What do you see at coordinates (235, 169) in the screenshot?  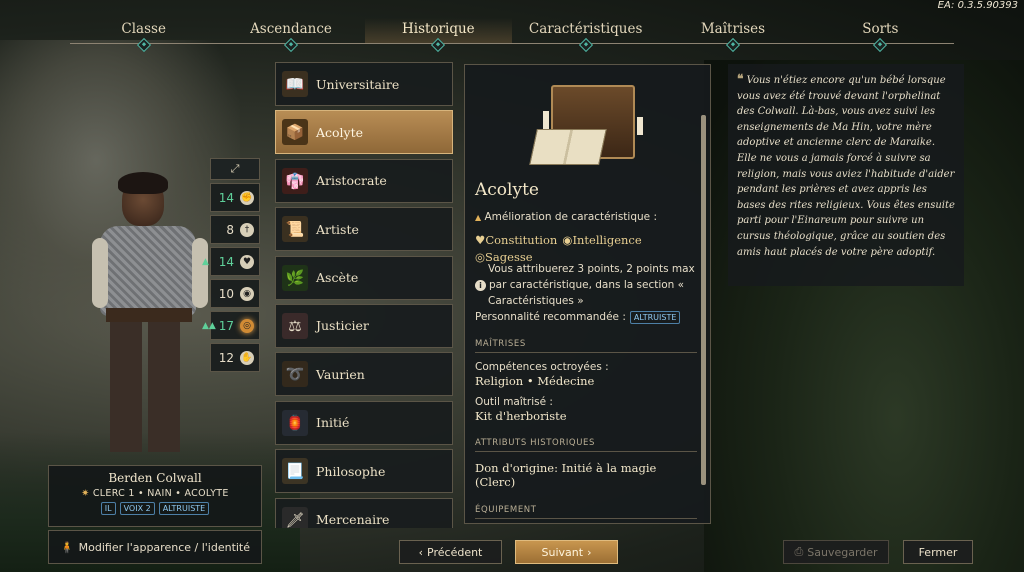 I see `expand-icon: ⤢` at bounding box center [235, 169].